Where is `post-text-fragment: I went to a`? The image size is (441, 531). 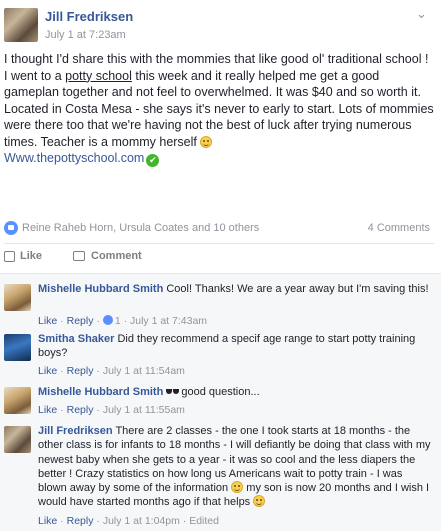
post-text-fragment: I went to a is located at coordinates (35, 75).